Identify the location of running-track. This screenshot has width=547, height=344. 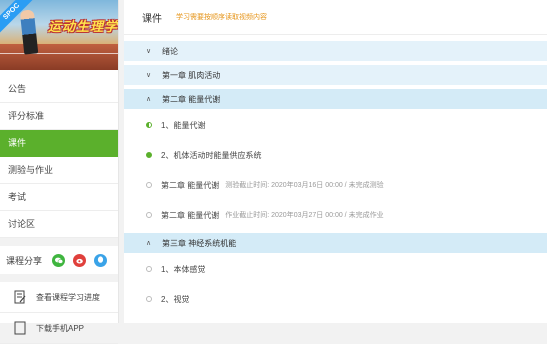
(59, 57).